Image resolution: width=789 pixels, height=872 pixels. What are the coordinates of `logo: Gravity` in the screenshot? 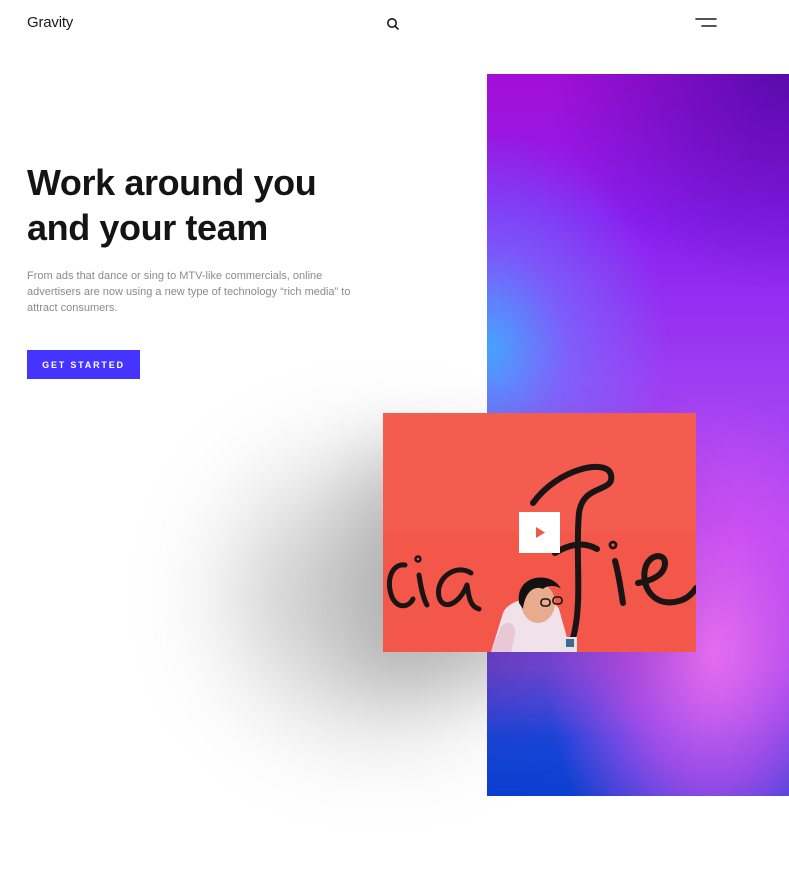 It's located at (50, 22).